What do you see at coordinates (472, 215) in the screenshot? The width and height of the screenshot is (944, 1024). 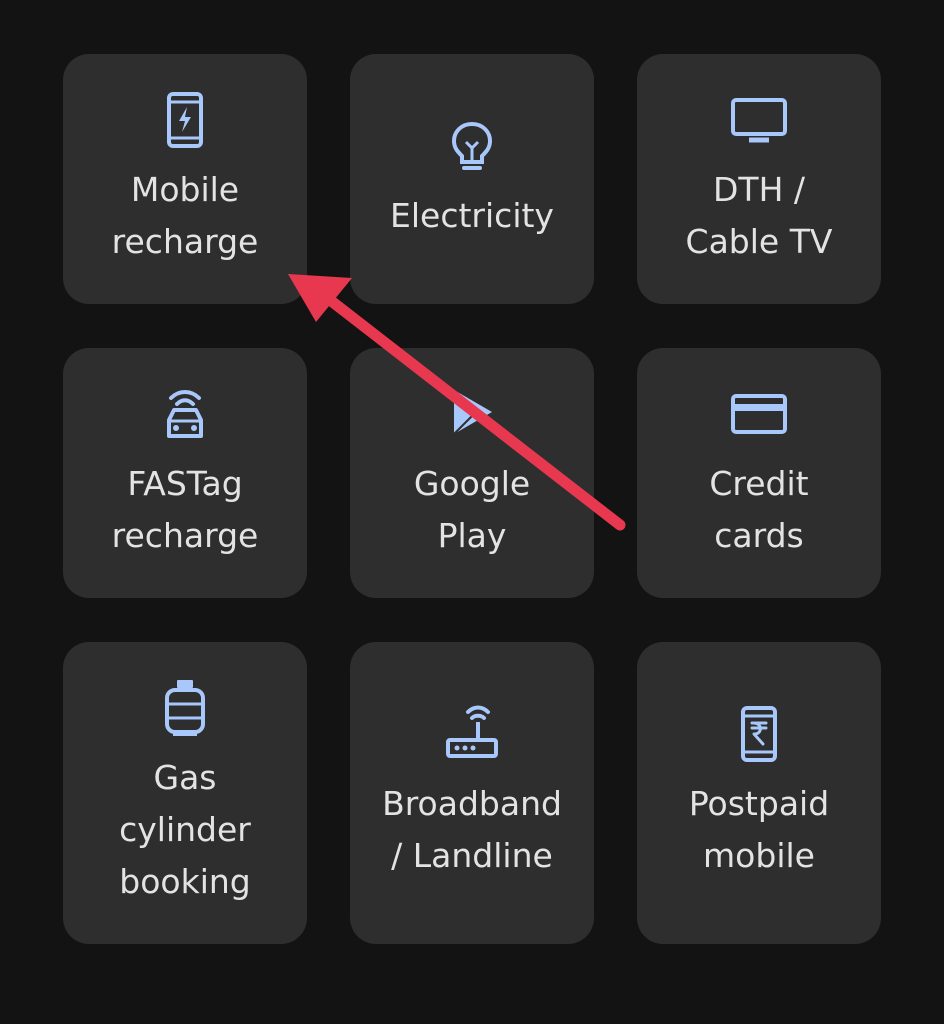 I see `electricity-label: Electricity` at bounding box center [472, 215].